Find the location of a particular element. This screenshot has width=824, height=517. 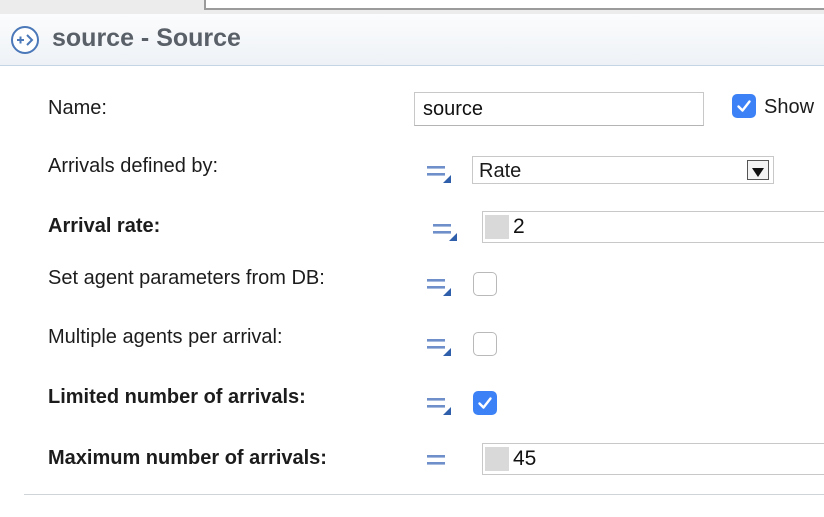

show-name-label: Show is located at coordinates (789, 107).